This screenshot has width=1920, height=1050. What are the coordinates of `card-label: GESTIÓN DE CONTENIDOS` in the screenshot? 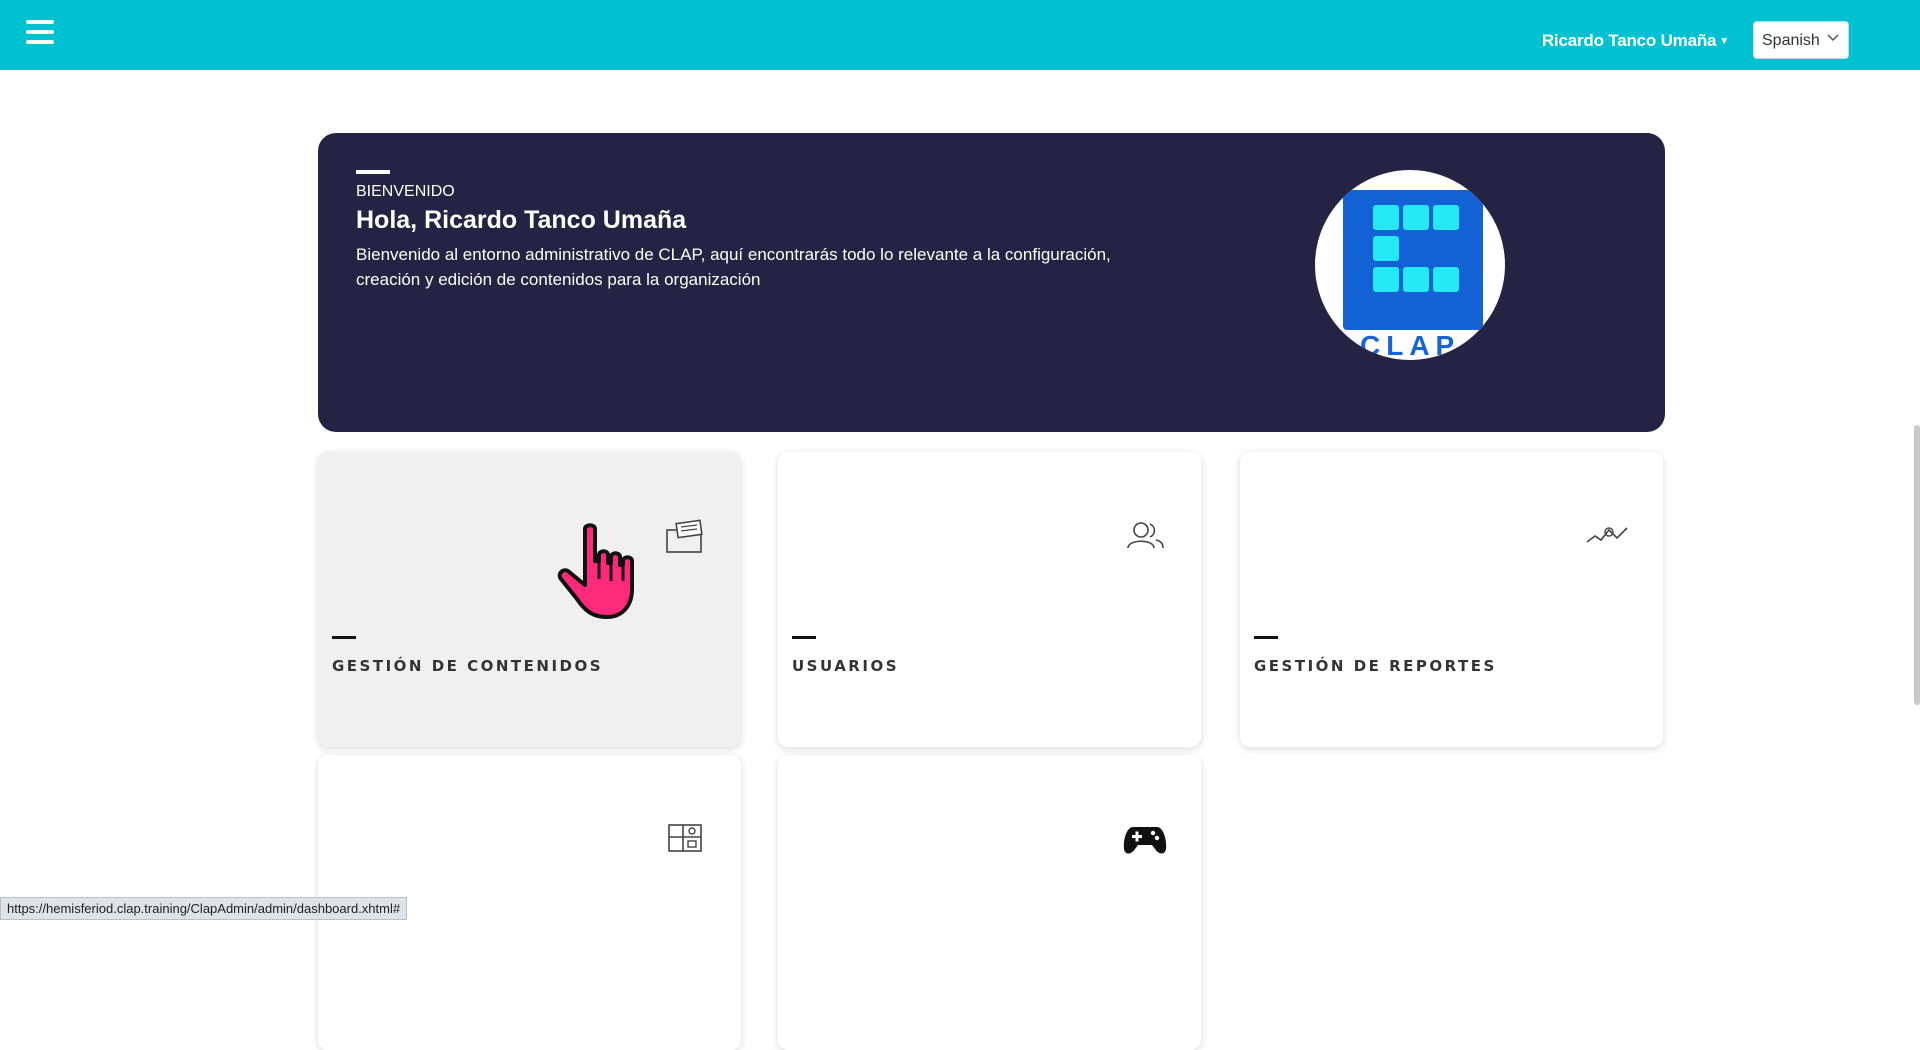 It's located at (468, 666).